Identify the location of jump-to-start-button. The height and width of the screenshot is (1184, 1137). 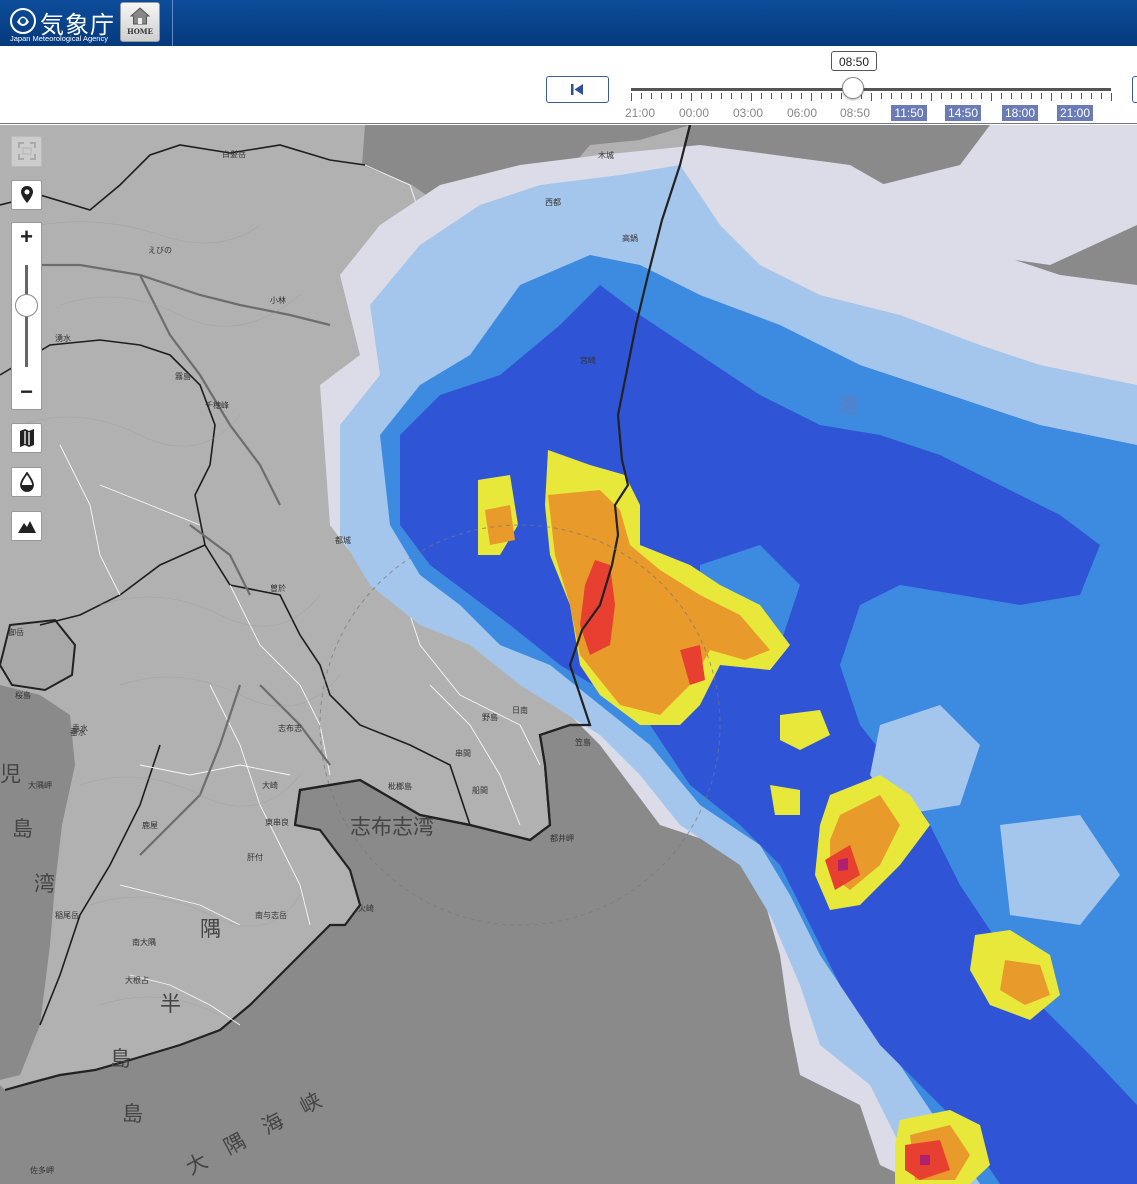
(577, 89).